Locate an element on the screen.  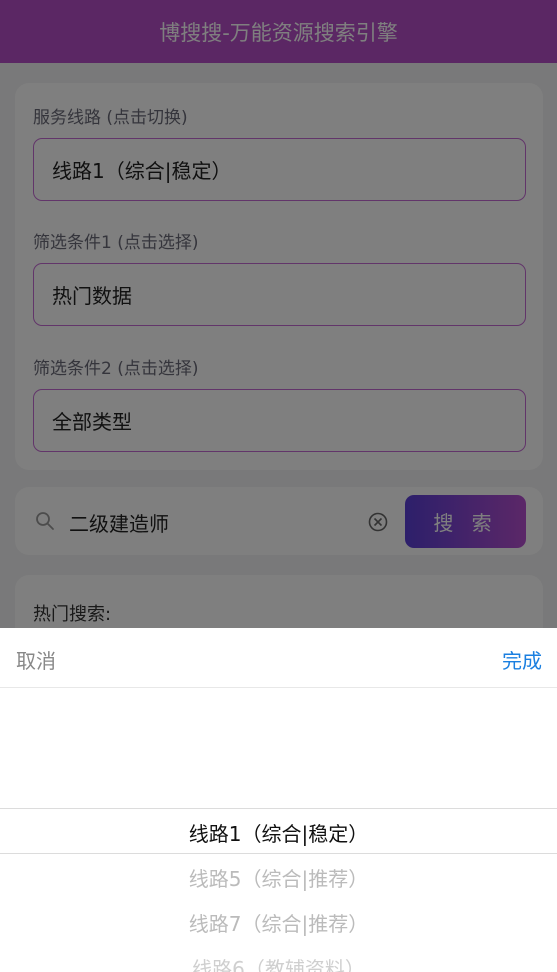
picker-option: 线路7（综合|推荐） is located at coordinates (278, 922).